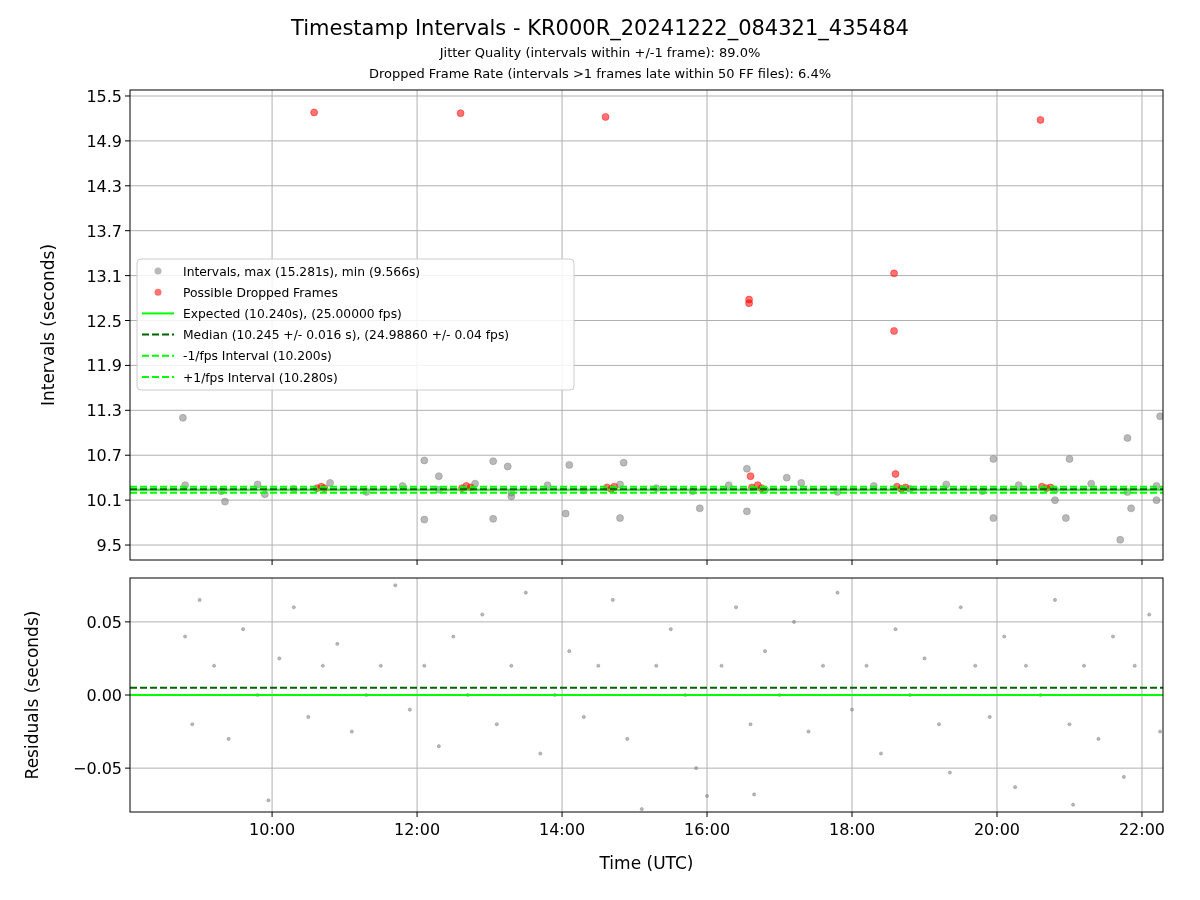 The width and height of the screenshot is (1200, 900). Describe the element at coordinates (1142, 829) in the screenshot. I see `tick-label: 22:00` at that location.